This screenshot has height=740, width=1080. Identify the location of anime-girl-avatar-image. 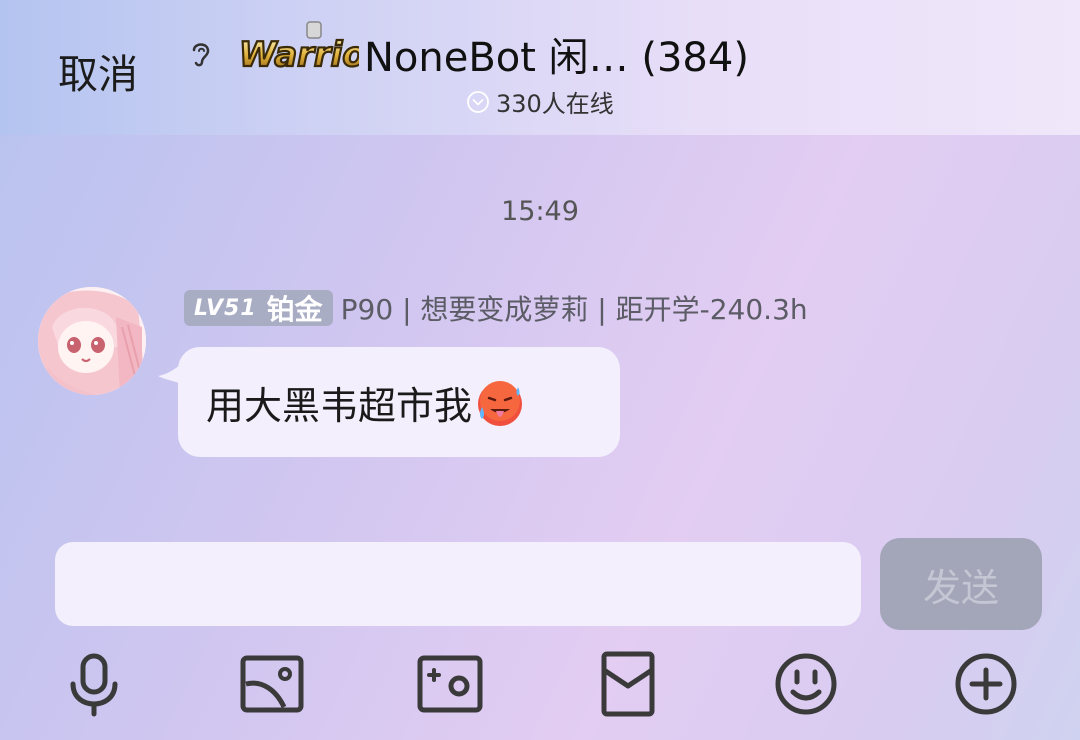
(92, 341).